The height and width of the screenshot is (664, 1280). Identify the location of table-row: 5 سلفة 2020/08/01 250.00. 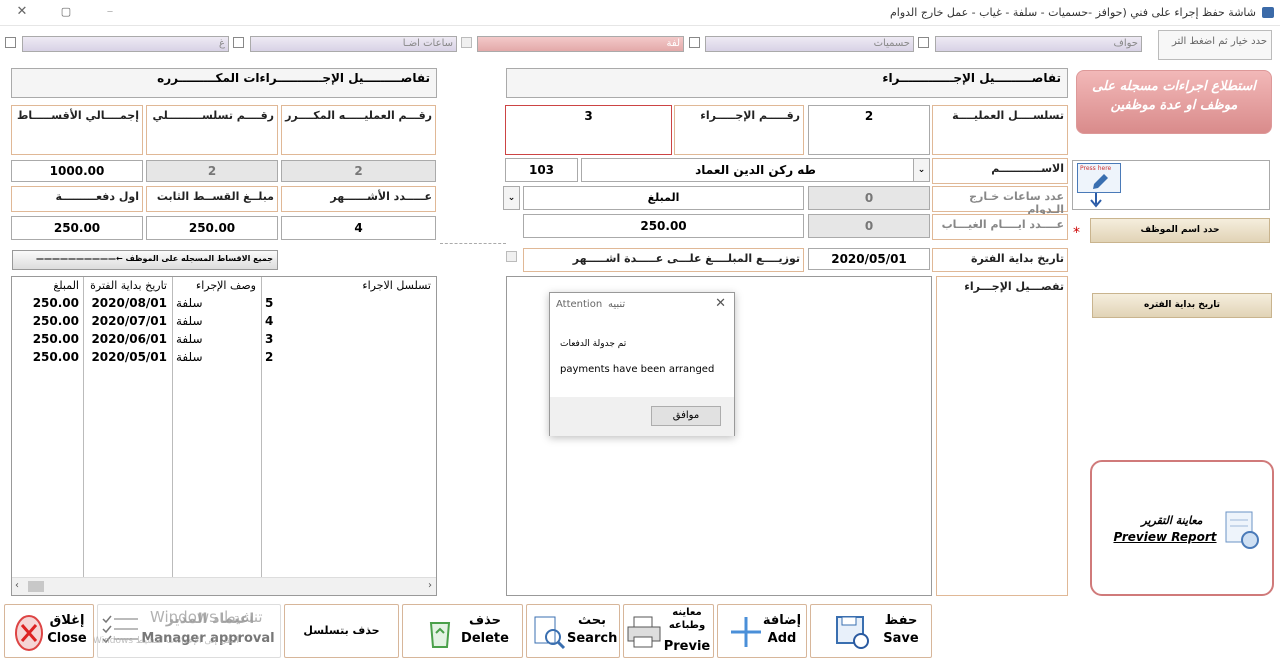
(224, 304).